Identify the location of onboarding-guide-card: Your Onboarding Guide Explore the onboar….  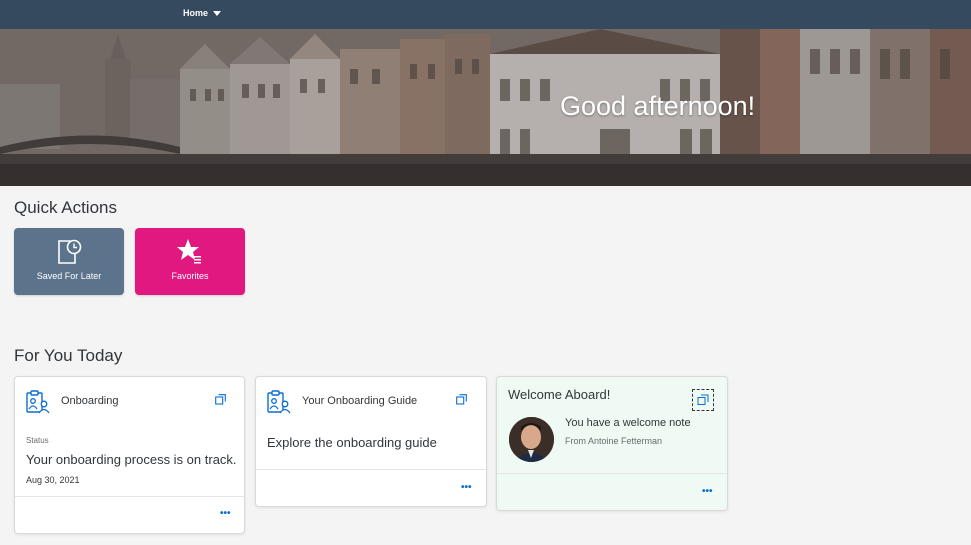
(371, 441).